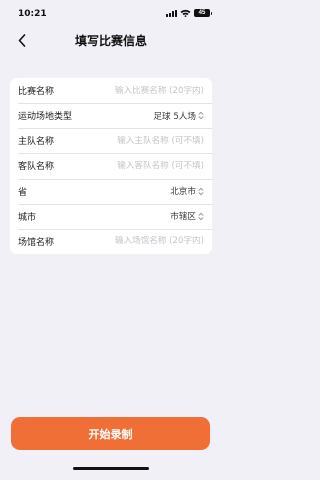 This screenshot has width=320, height=480. I want to click on battery-level: 45, so click(202, 13).